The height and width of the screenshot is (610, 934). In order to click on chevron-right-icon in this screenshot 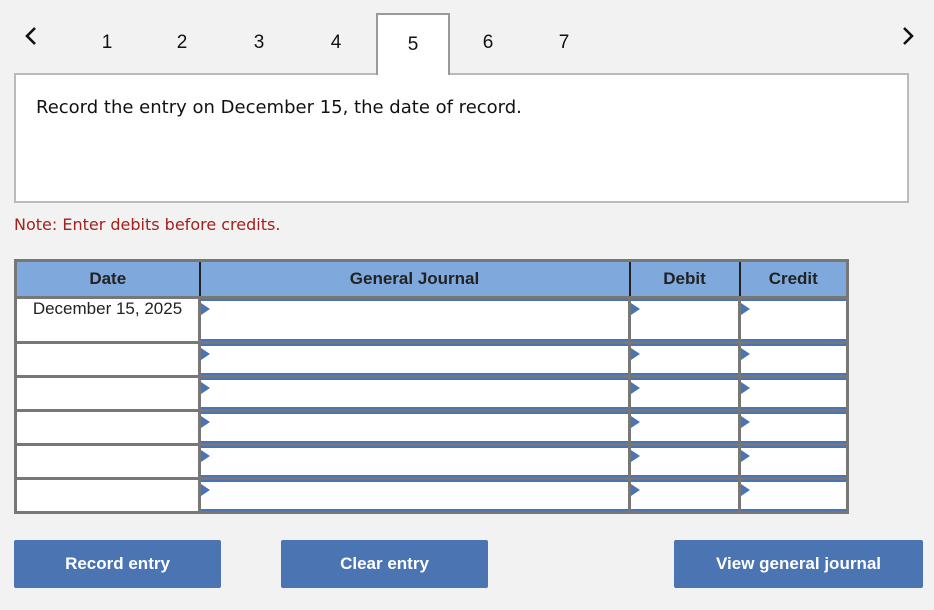, I will do `click(908, 36)`.